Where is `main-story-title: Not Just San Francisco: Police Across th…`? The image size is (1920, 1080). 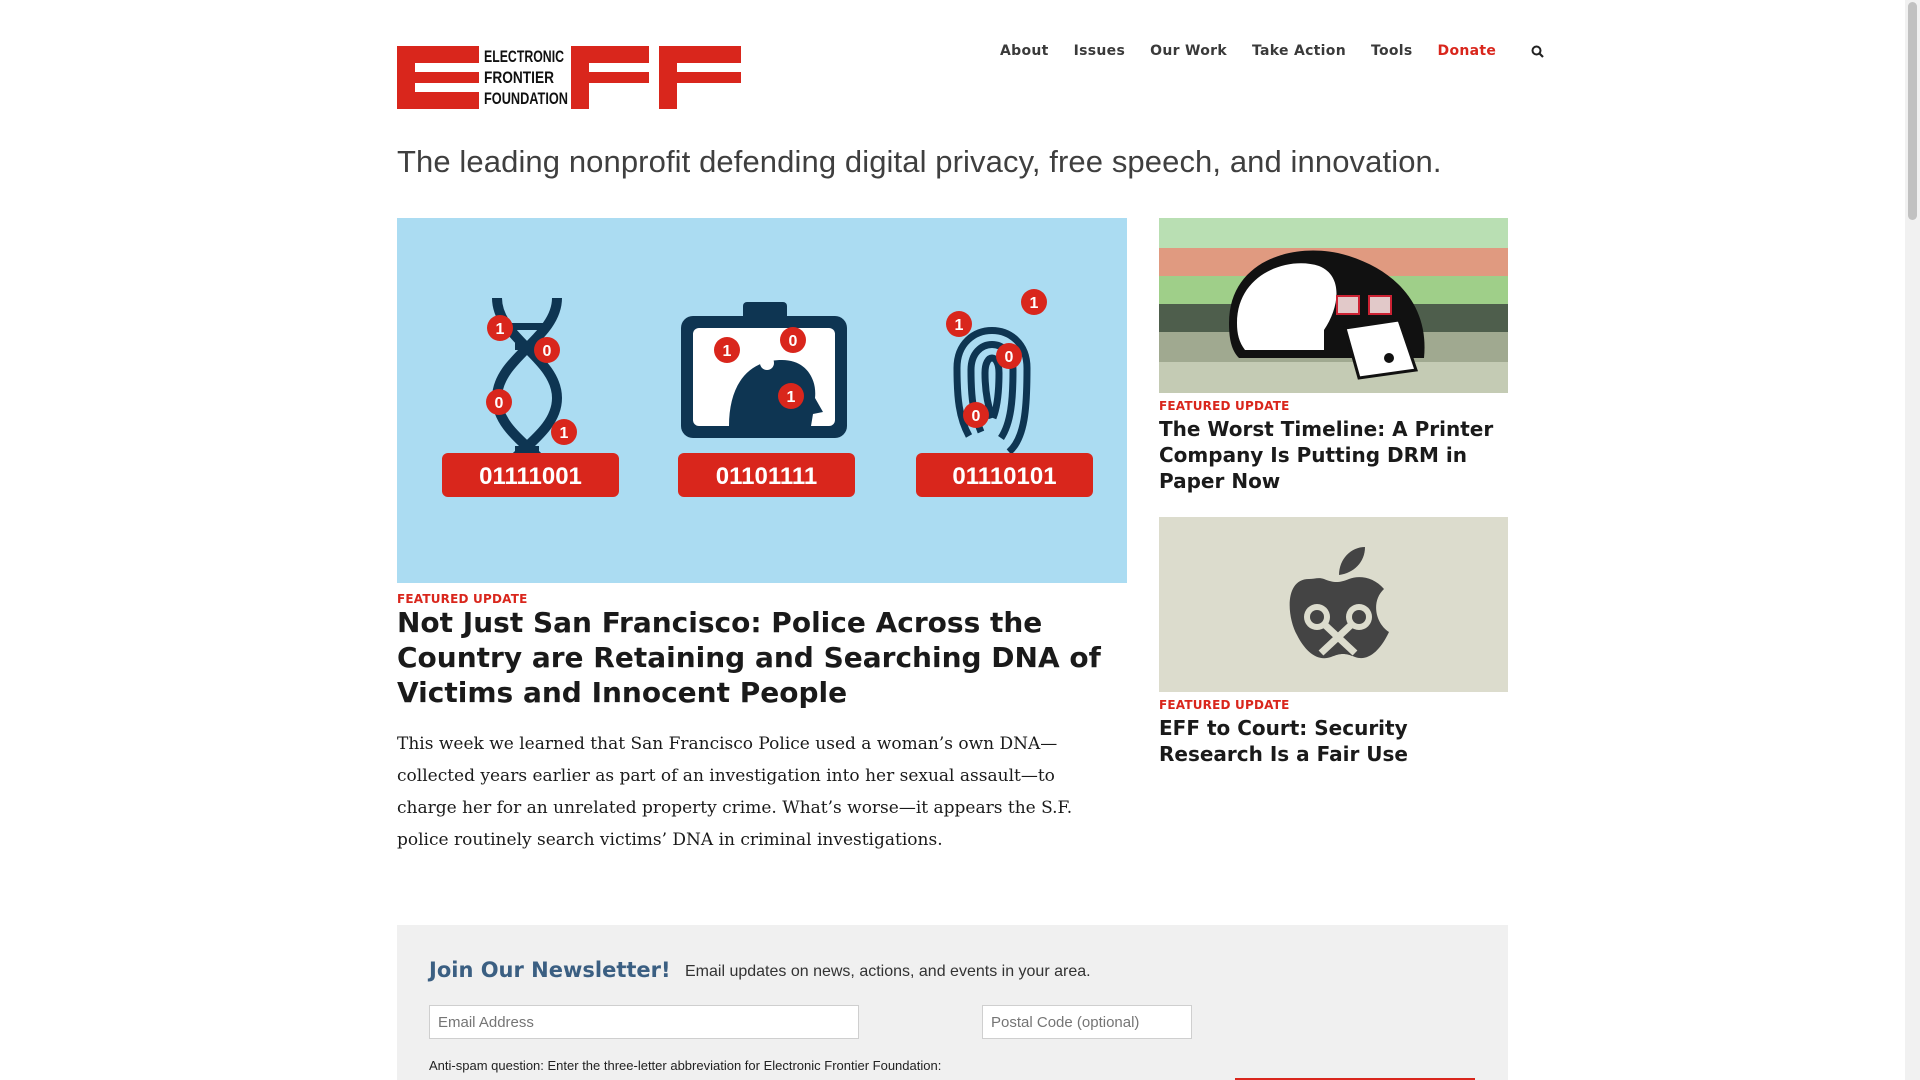 main-story-title: Not Just San Francisco: Police Across th… is located at coordinates (767, 657).